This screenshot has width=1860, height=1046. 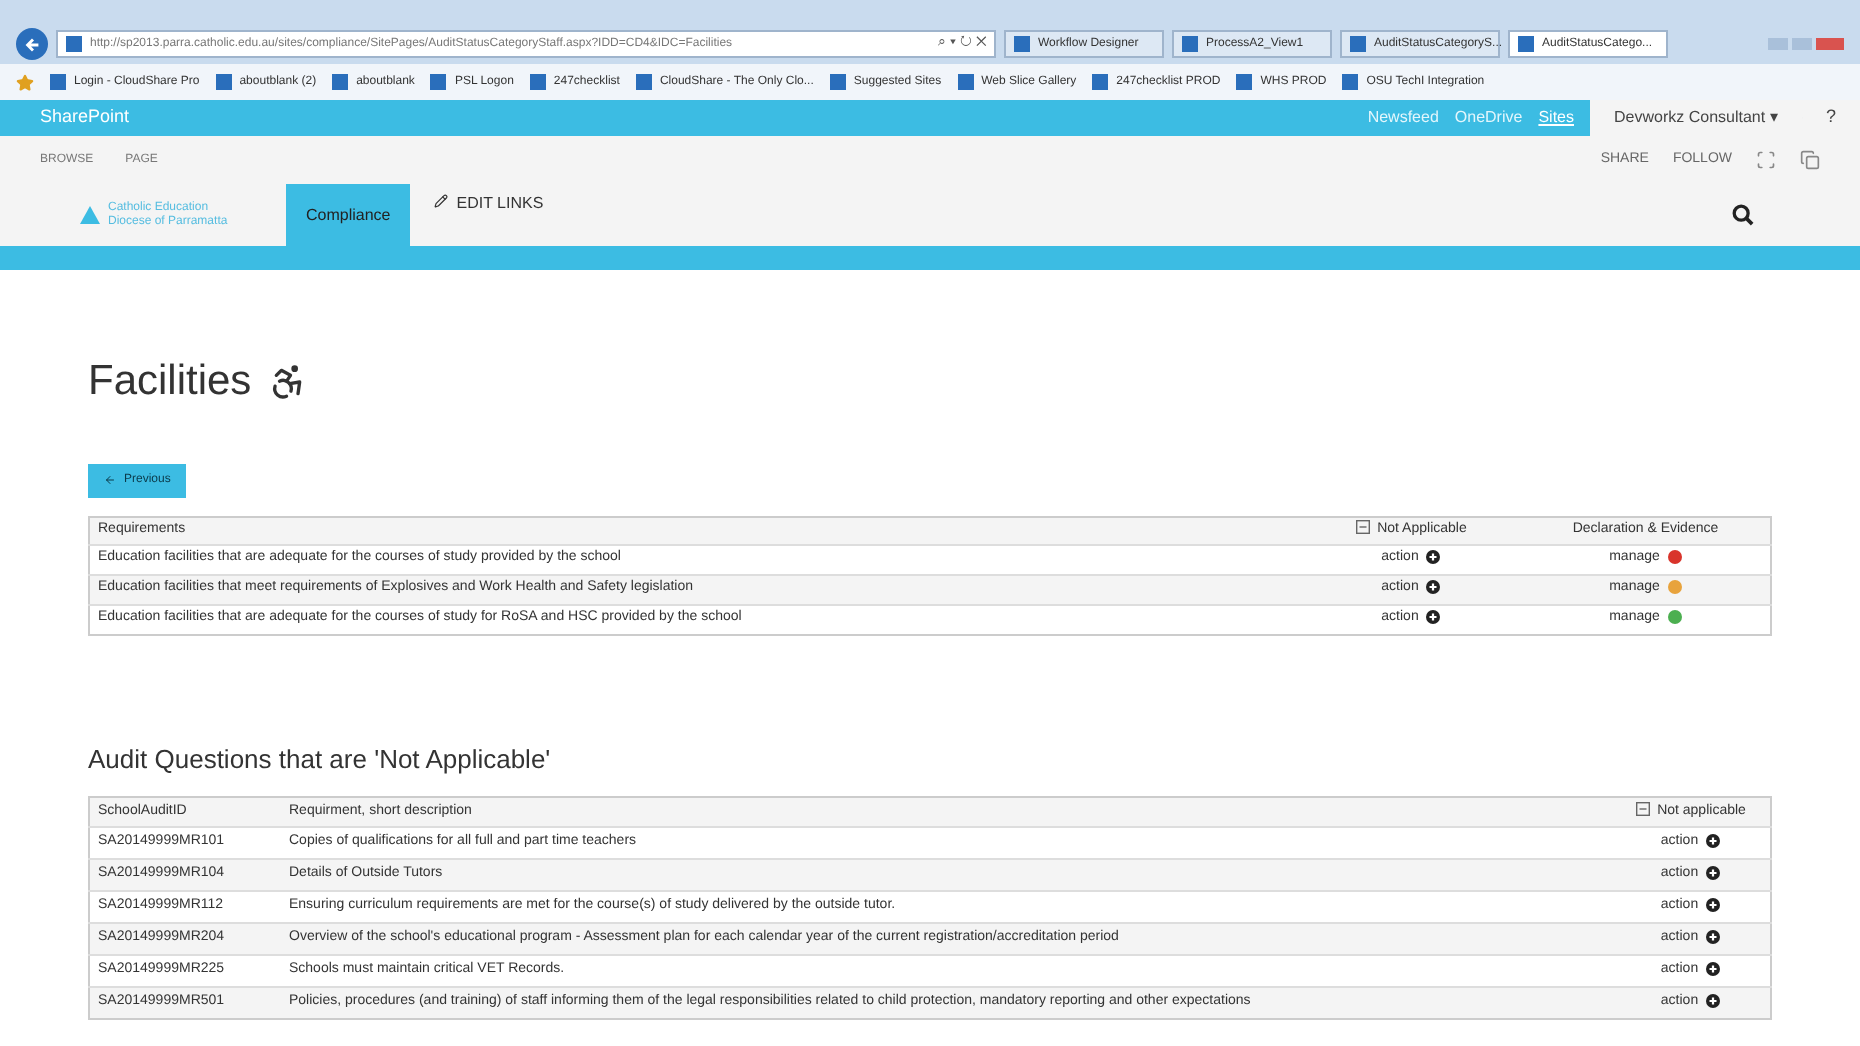 I want to click on search-icon, so click(x=1743, y=215).